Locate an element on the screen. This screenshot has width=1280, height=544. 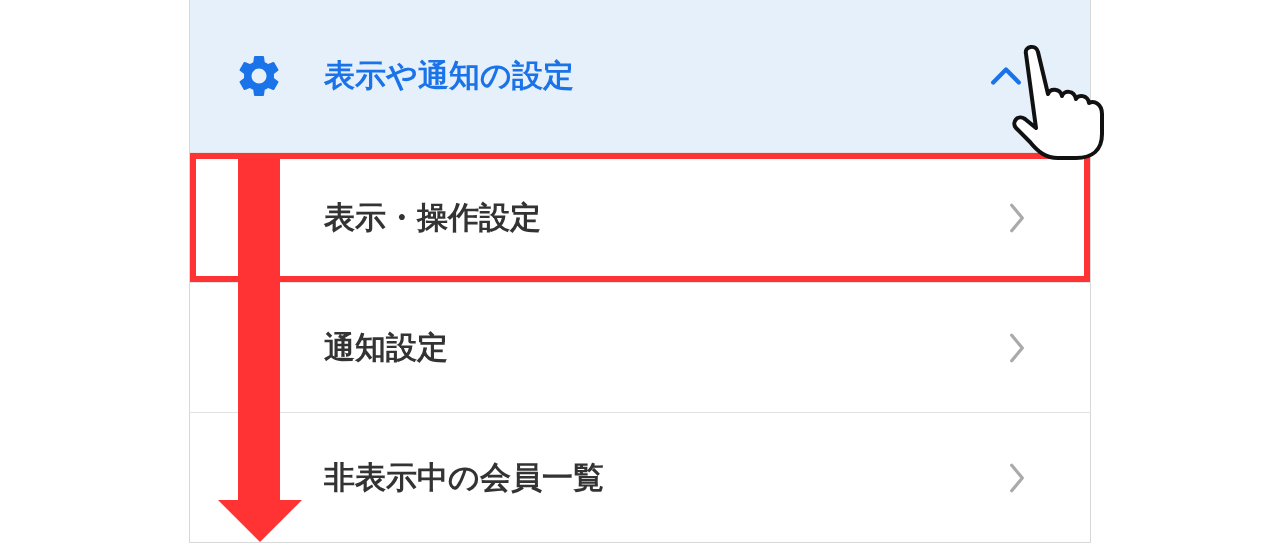
section-title: 表示や通知の設定 is located at coordinates (449, 75).